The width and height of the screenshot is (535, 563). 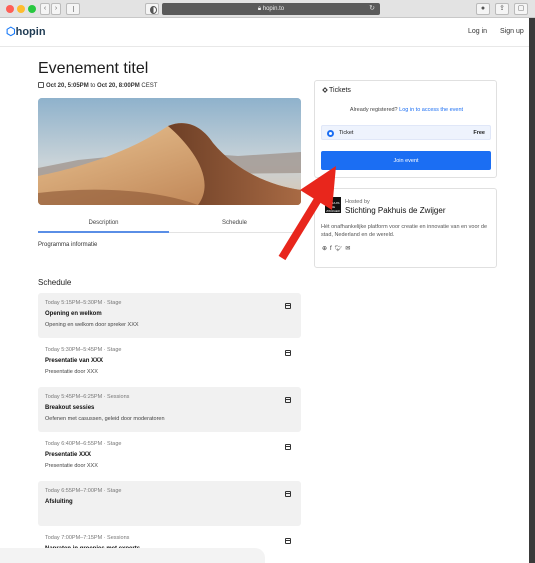 What do you see at coordinates (41, 85) in the screenshot?
I see `calendar-icon` at bounding box center [41, 85].